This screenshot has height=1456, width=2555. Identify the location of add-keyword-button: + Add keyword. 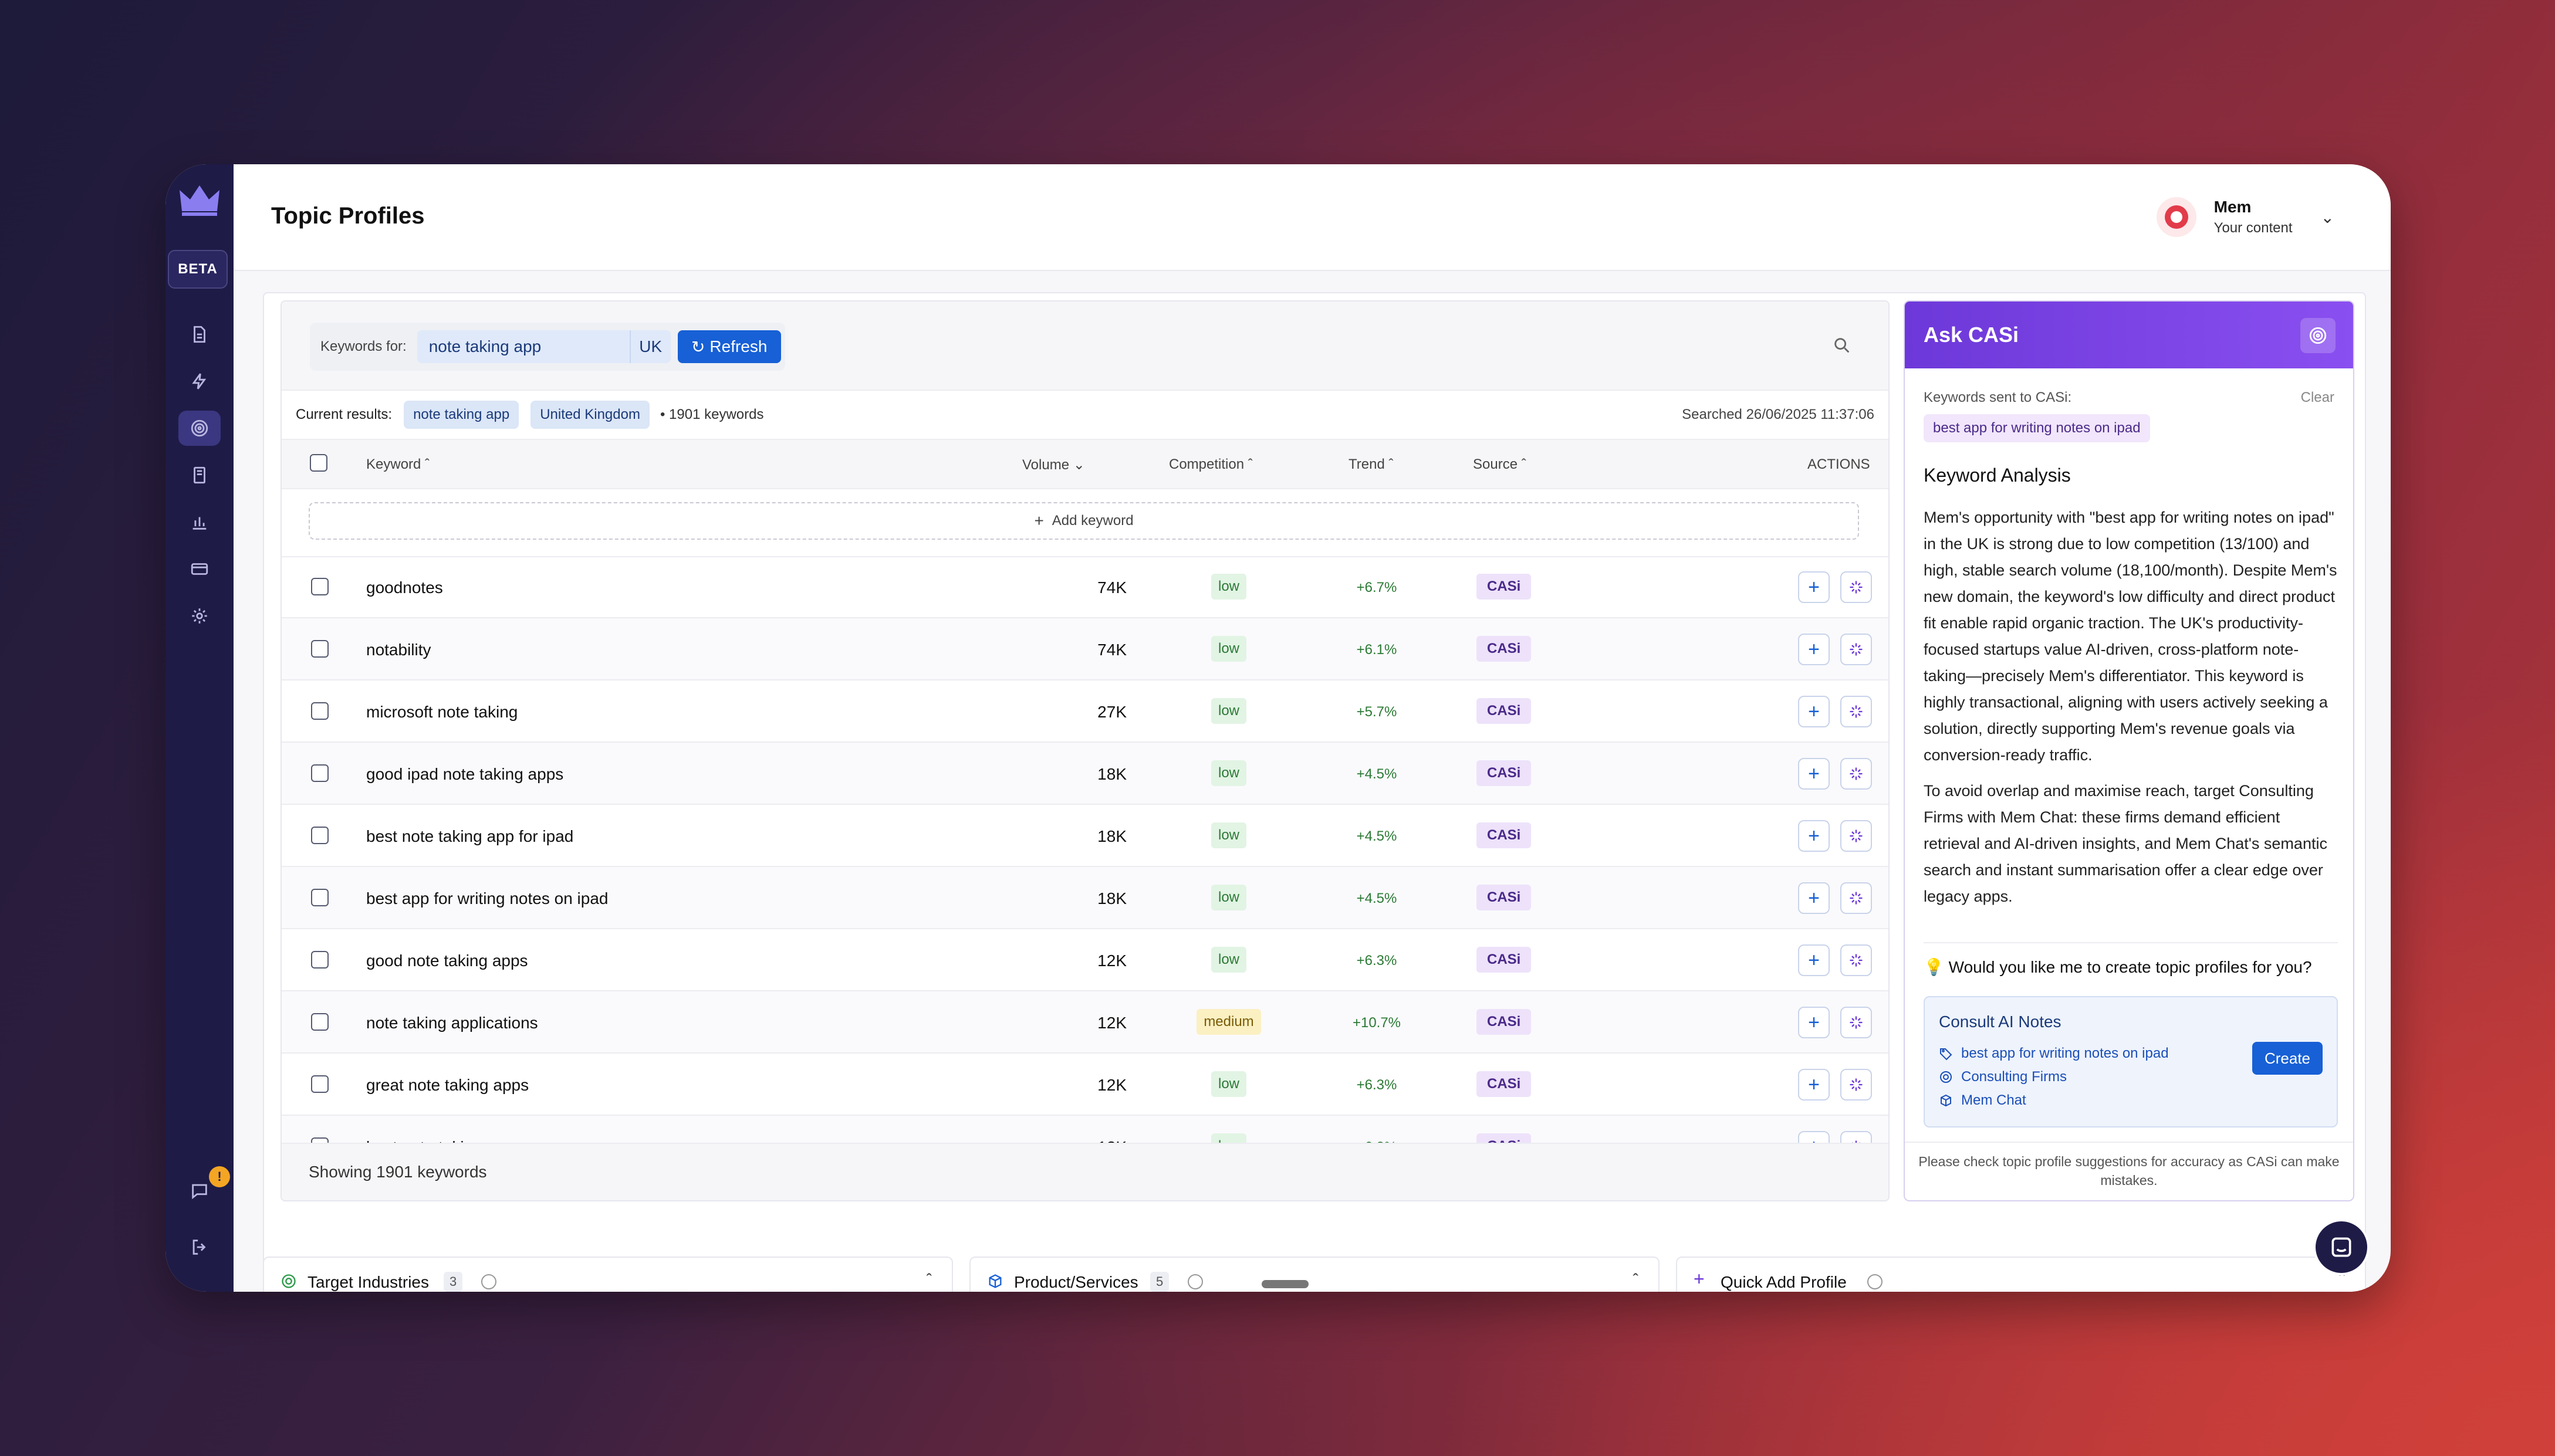
(1084, 521).